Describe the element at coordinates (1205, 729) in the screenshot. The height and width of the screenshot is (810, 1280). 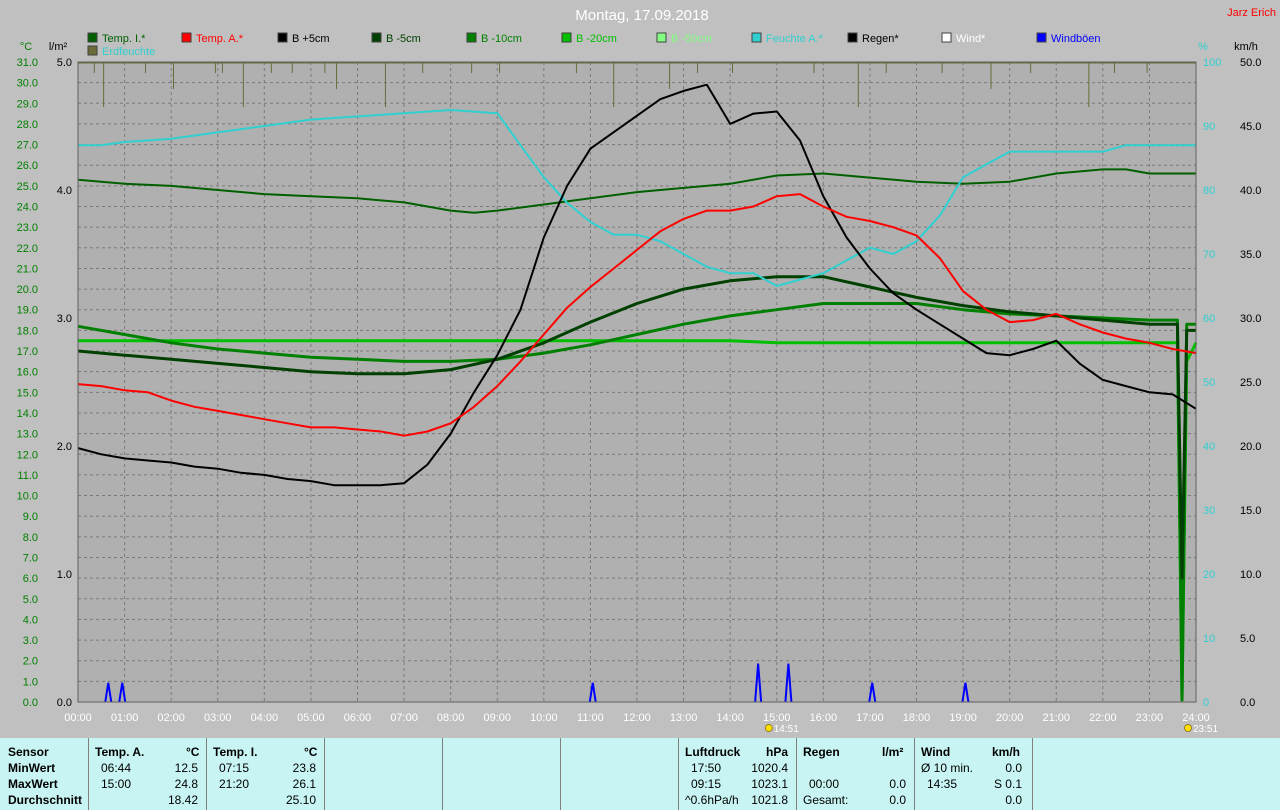
I see `marker-label: 23:51` at that location.